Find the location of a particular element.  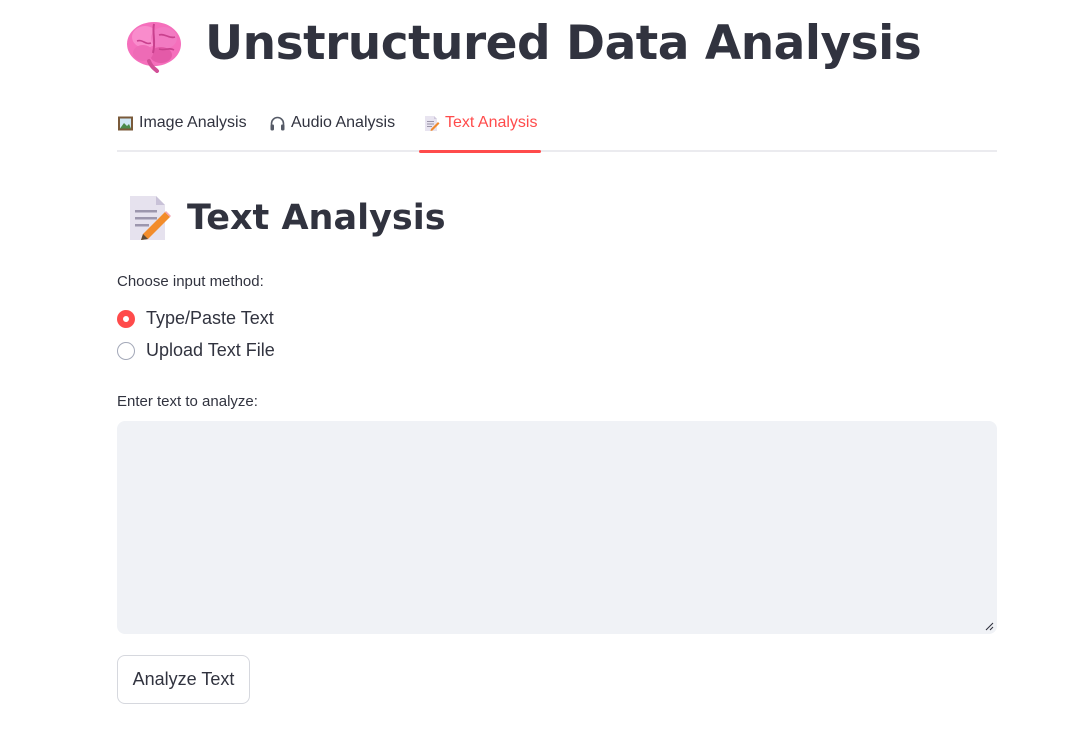

tab-text-analysis: Text Analysis is located at coordinates (480, 123).